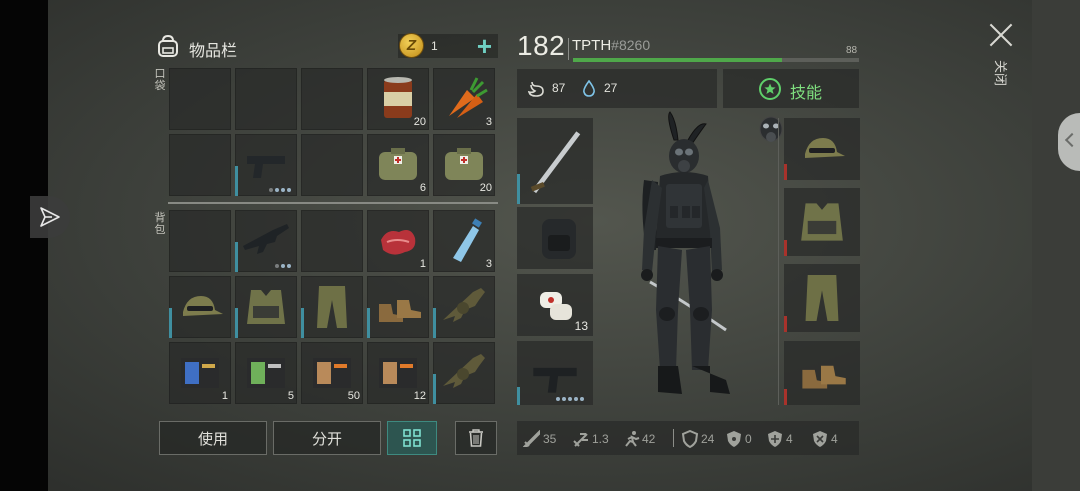 The image size is (1080, 491). I want to click on item-count: 12, so click(419, 396).